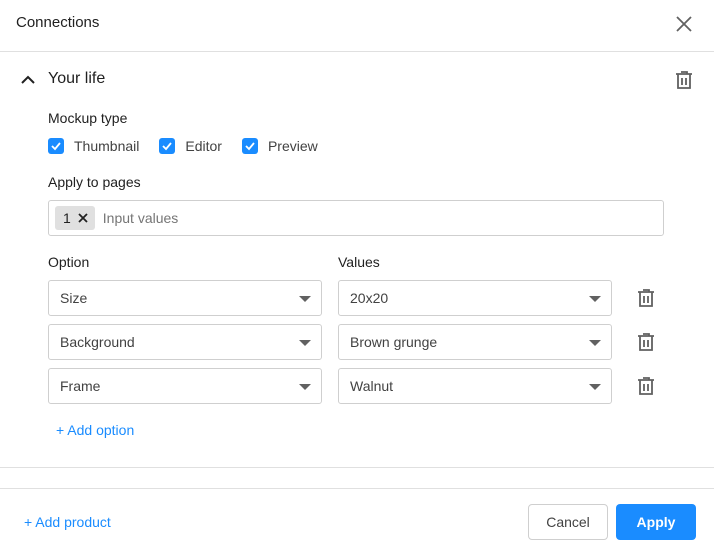  I want to click on apply-to-pages-label: Apply to pages, so click(94, 182).